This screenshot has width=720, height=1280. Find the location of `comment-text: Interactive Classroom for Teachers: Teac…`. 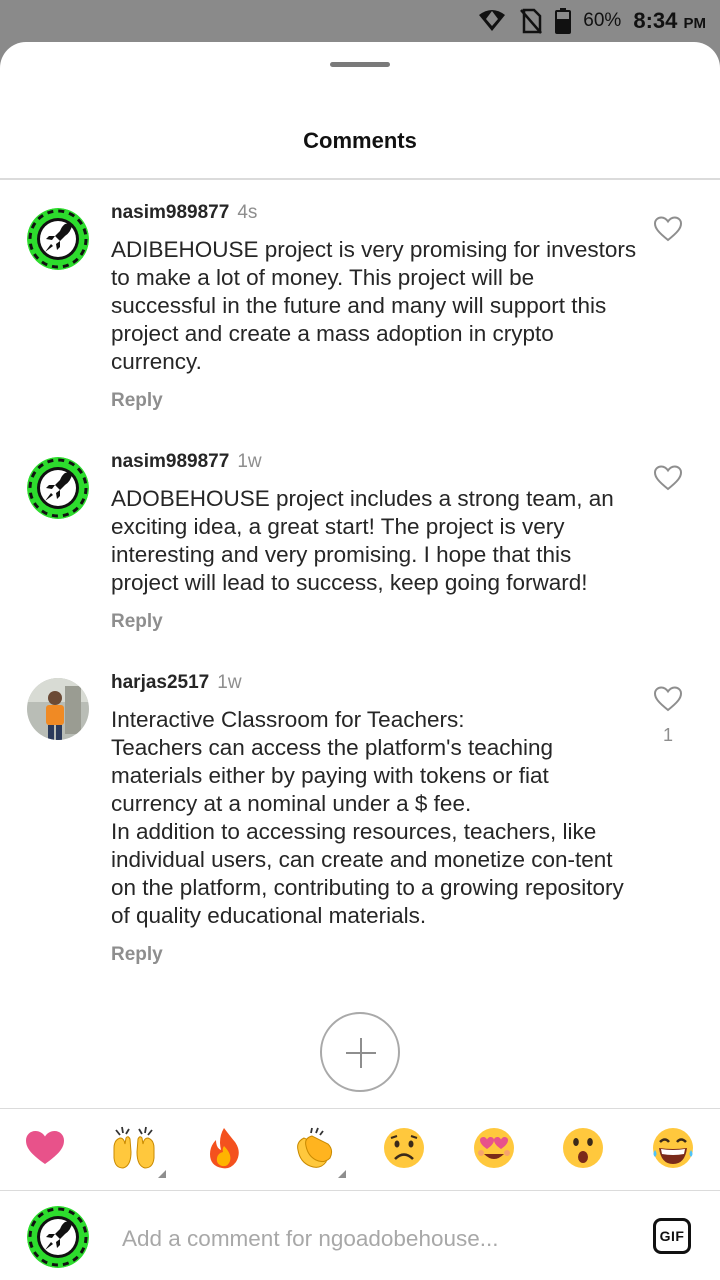

comment-text: Interactive Classroom for Teachers: Teac… is located at coordinates (367, 817).